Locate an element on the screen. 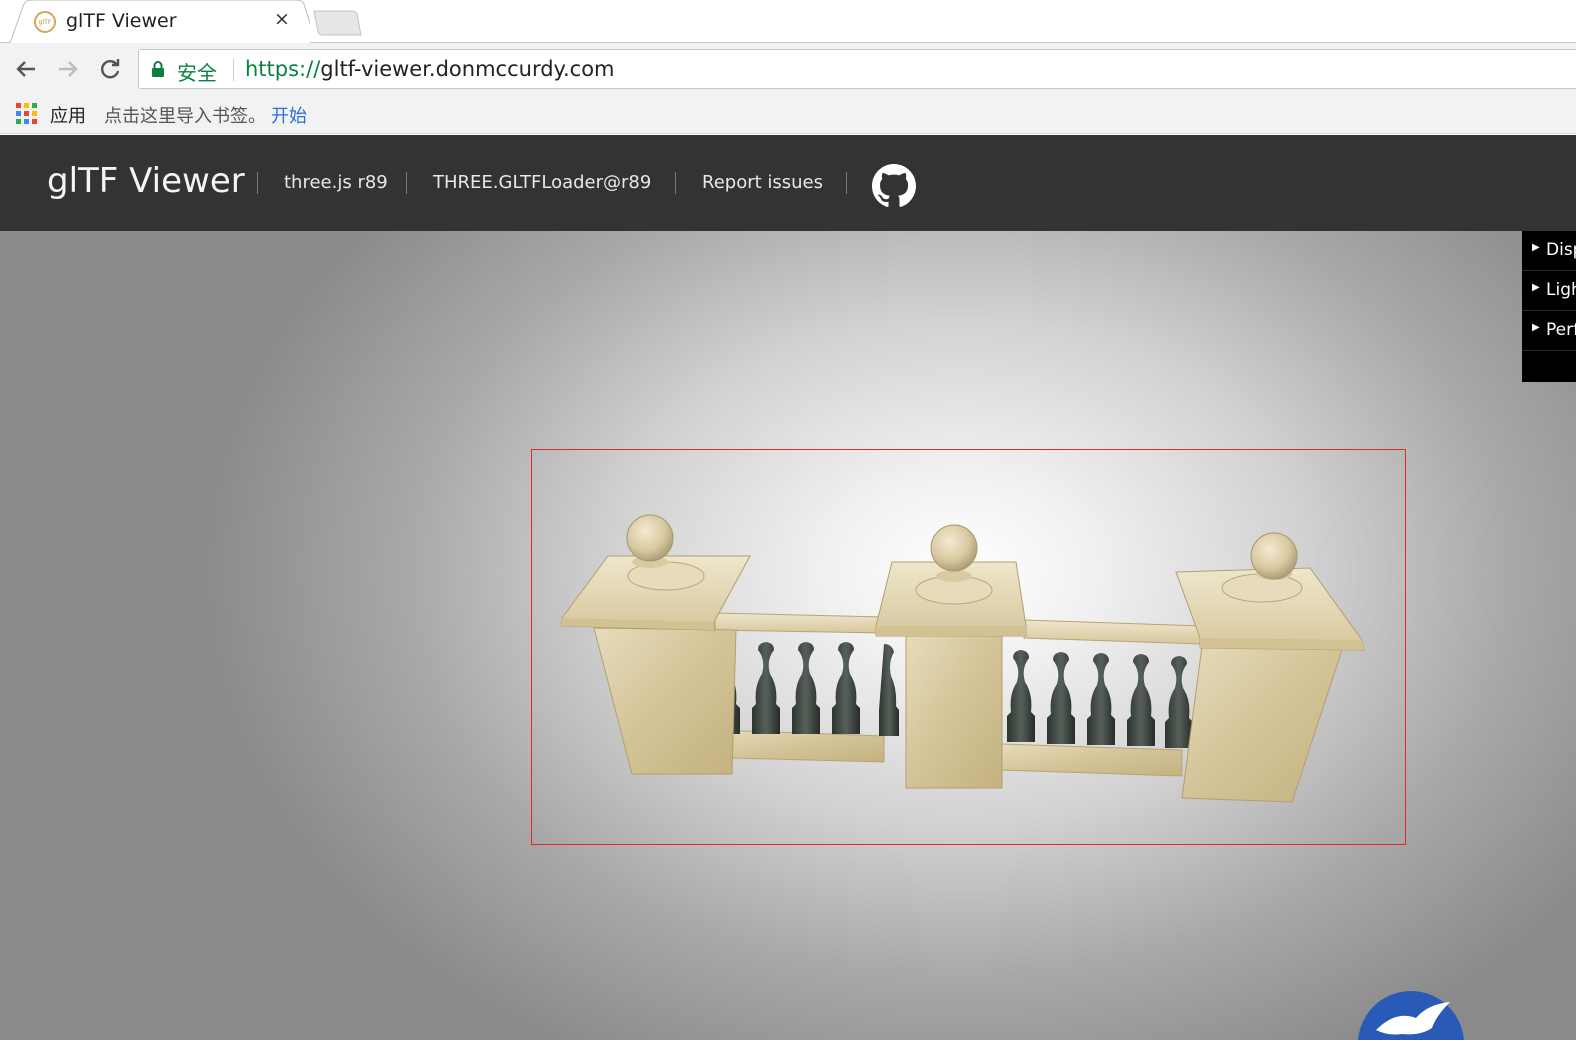 This screenshot has height=1040, width=1576. url-scheme: https:// is located at coordinates (283, 69).